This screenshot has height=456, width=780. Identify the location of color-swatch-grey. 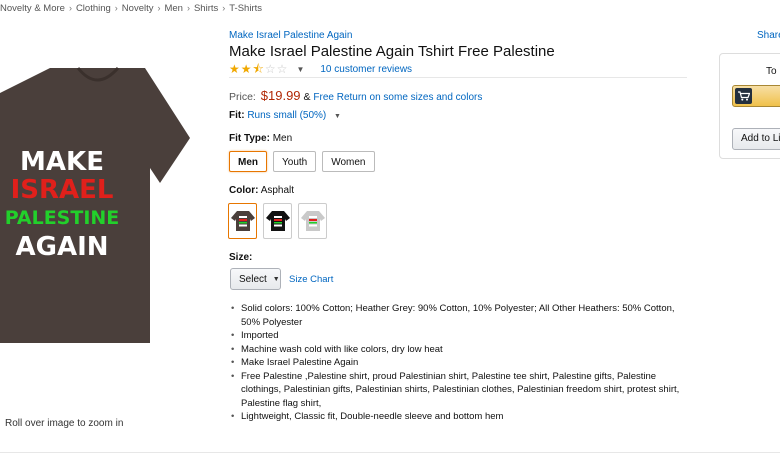
(312, 221).